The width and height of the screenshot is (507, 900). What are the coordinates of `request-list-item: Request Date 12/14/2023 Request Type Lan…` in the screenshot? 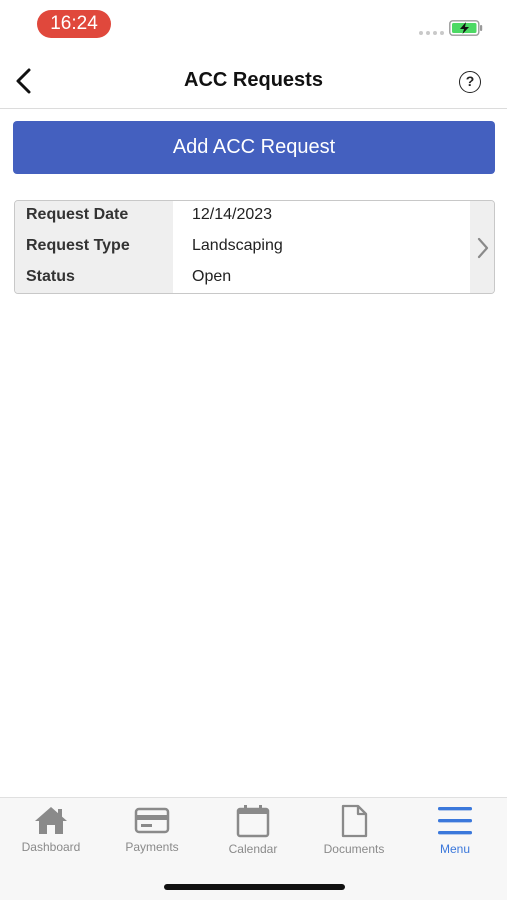 It's located at (254, 247).